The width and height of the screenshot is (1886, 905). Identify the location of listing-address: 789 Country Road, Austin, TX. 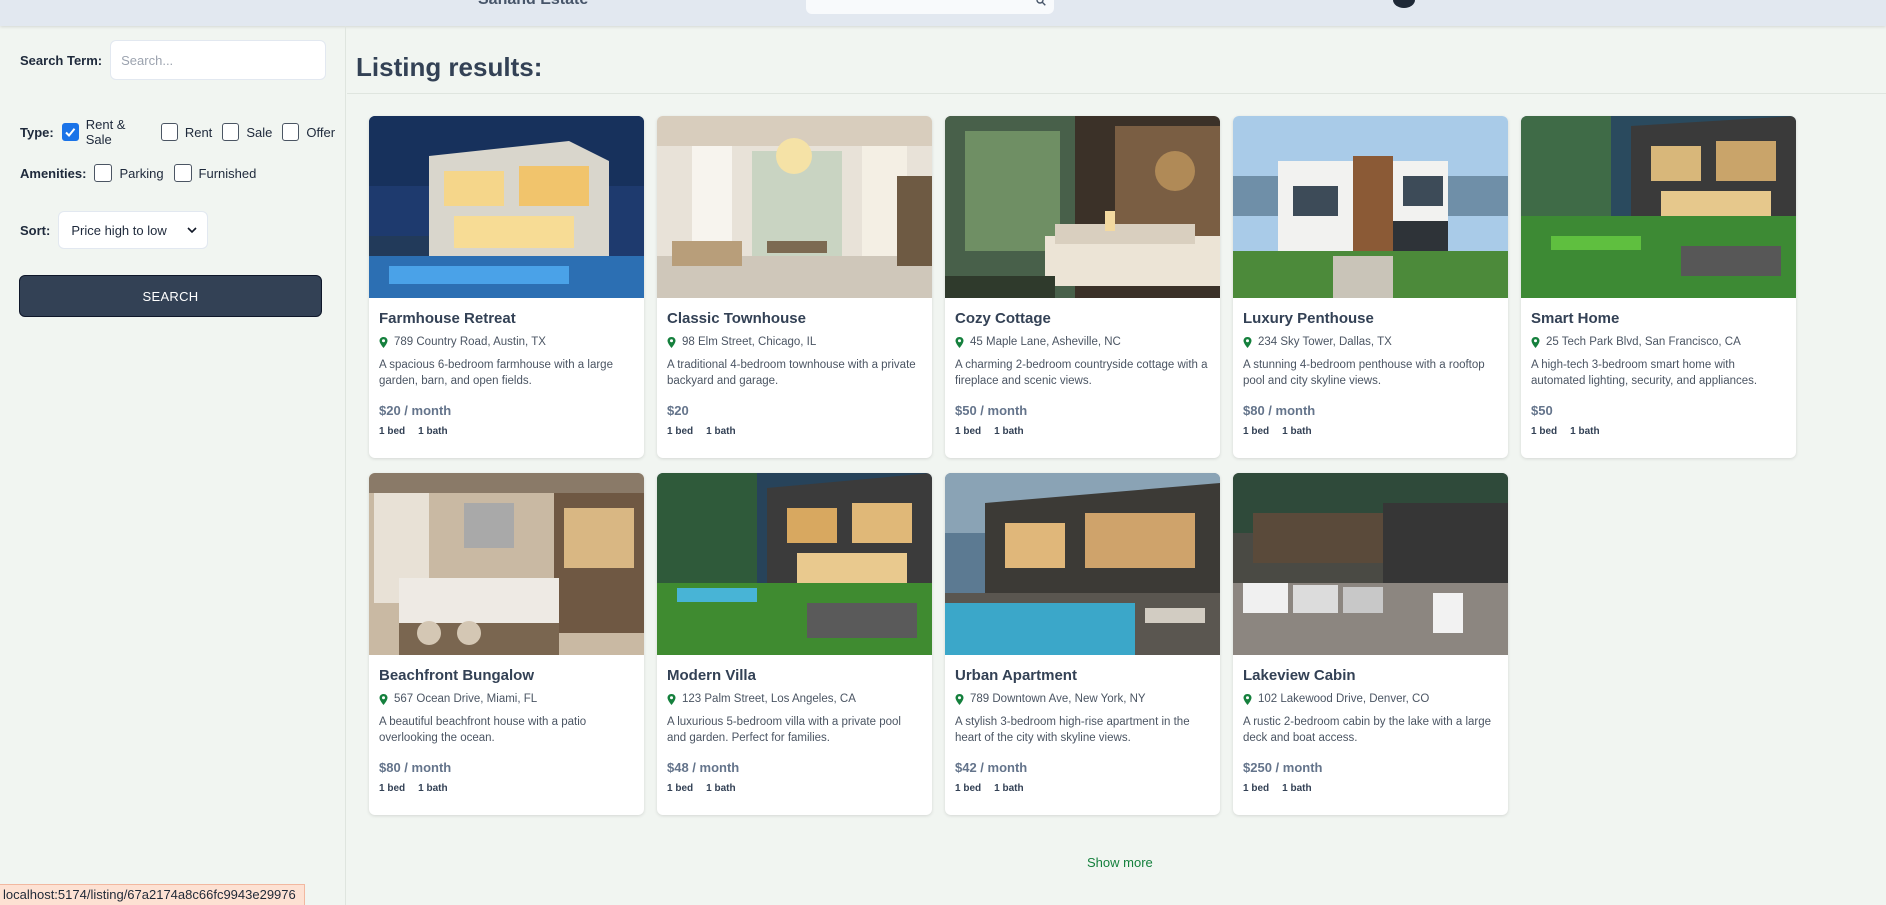
(470, 342).